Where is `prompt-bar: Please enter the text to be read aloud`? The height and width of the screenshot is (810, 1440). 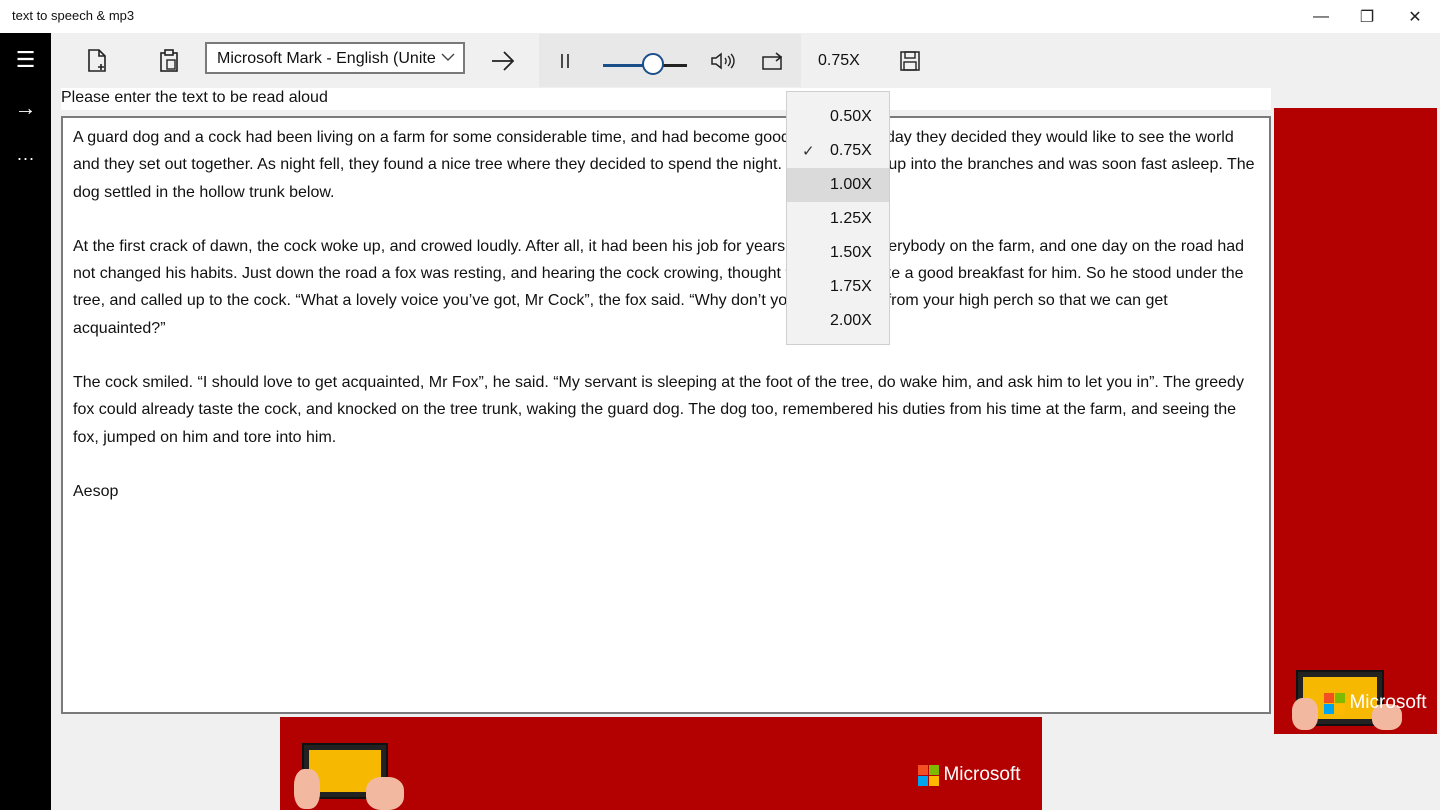
prompt-bar: Please enter the text to be read aloud is located at coordinates (666, 99).